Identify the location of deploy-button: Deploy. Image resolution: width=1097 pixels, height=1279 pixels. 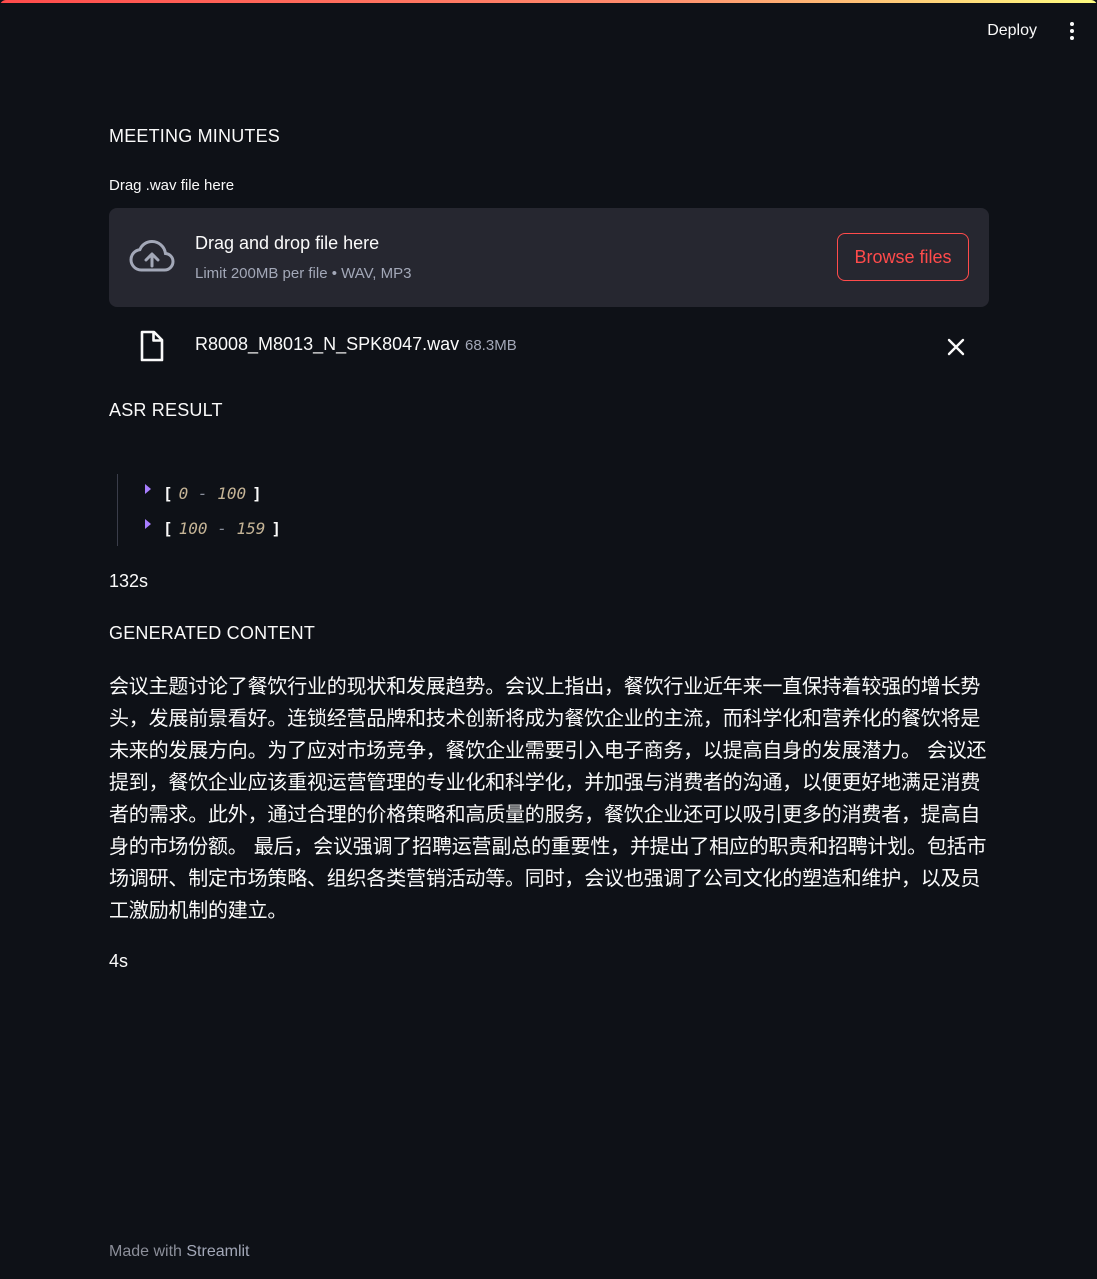
(1012, 31).